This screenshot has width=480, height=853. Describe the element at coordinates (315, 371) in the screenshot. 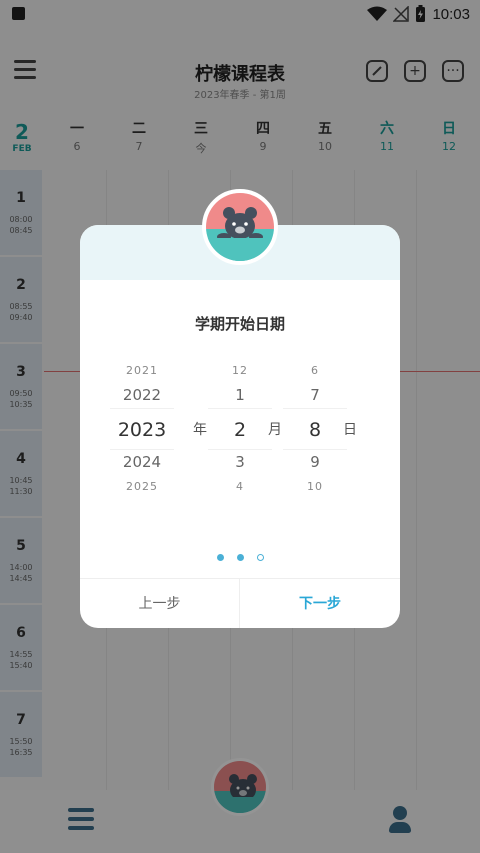

I see `picker-option: 6` at that location.